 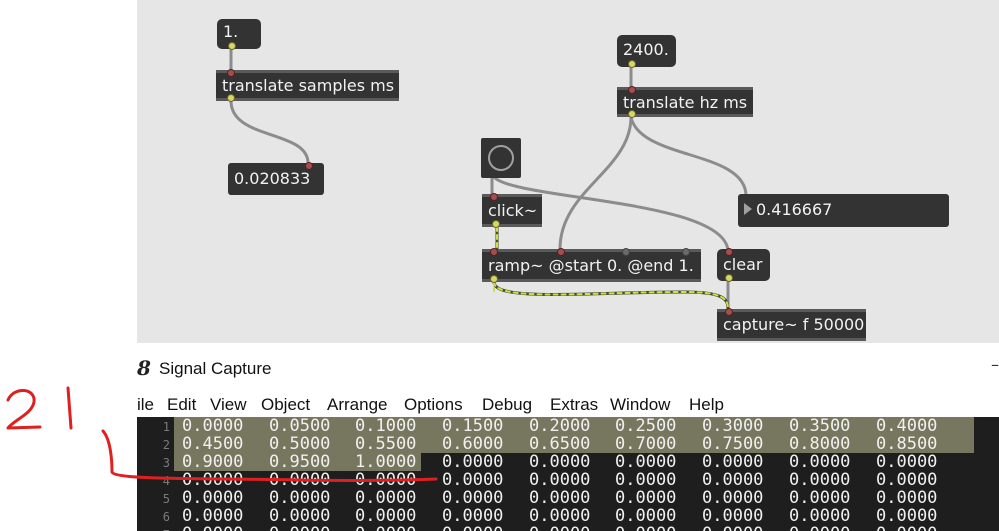 I want to click on bang-circle-icon, so click(x=501, y=158).